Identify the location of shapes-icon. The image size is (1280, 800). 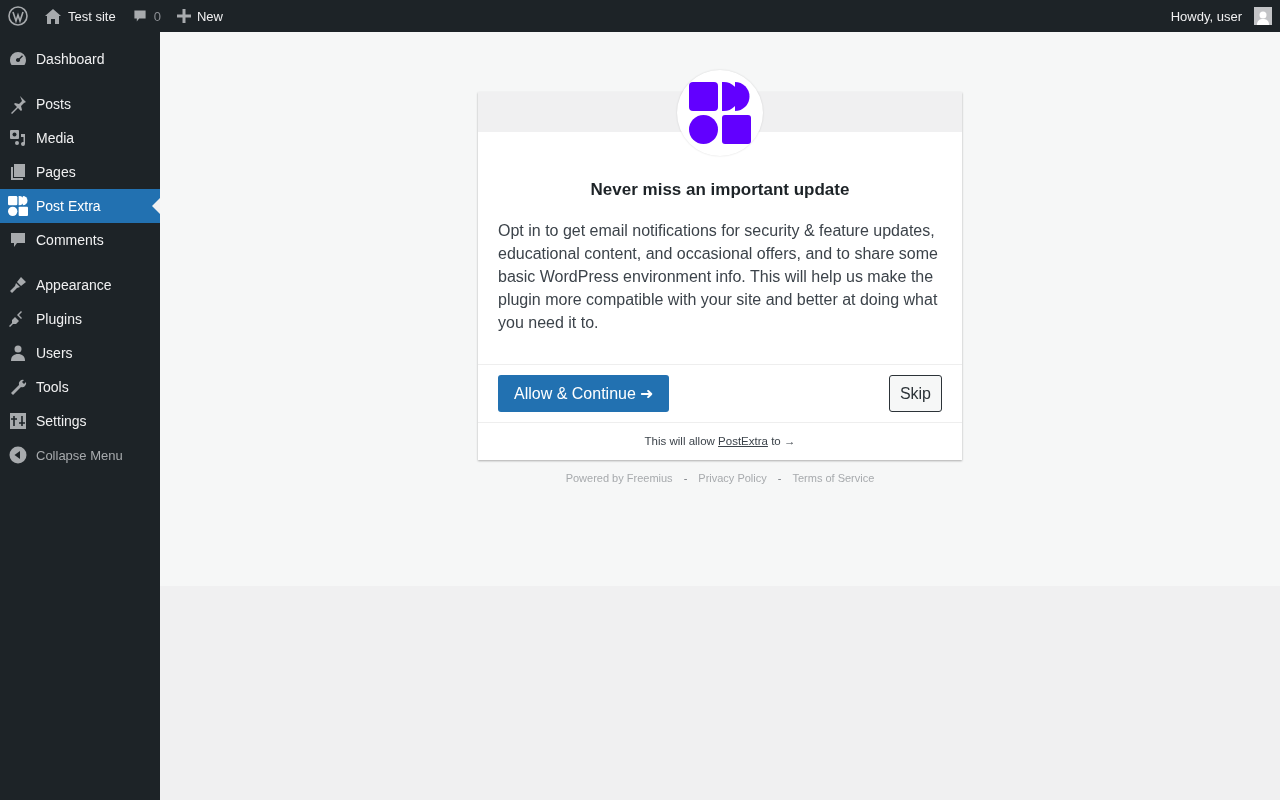
(18, 206).